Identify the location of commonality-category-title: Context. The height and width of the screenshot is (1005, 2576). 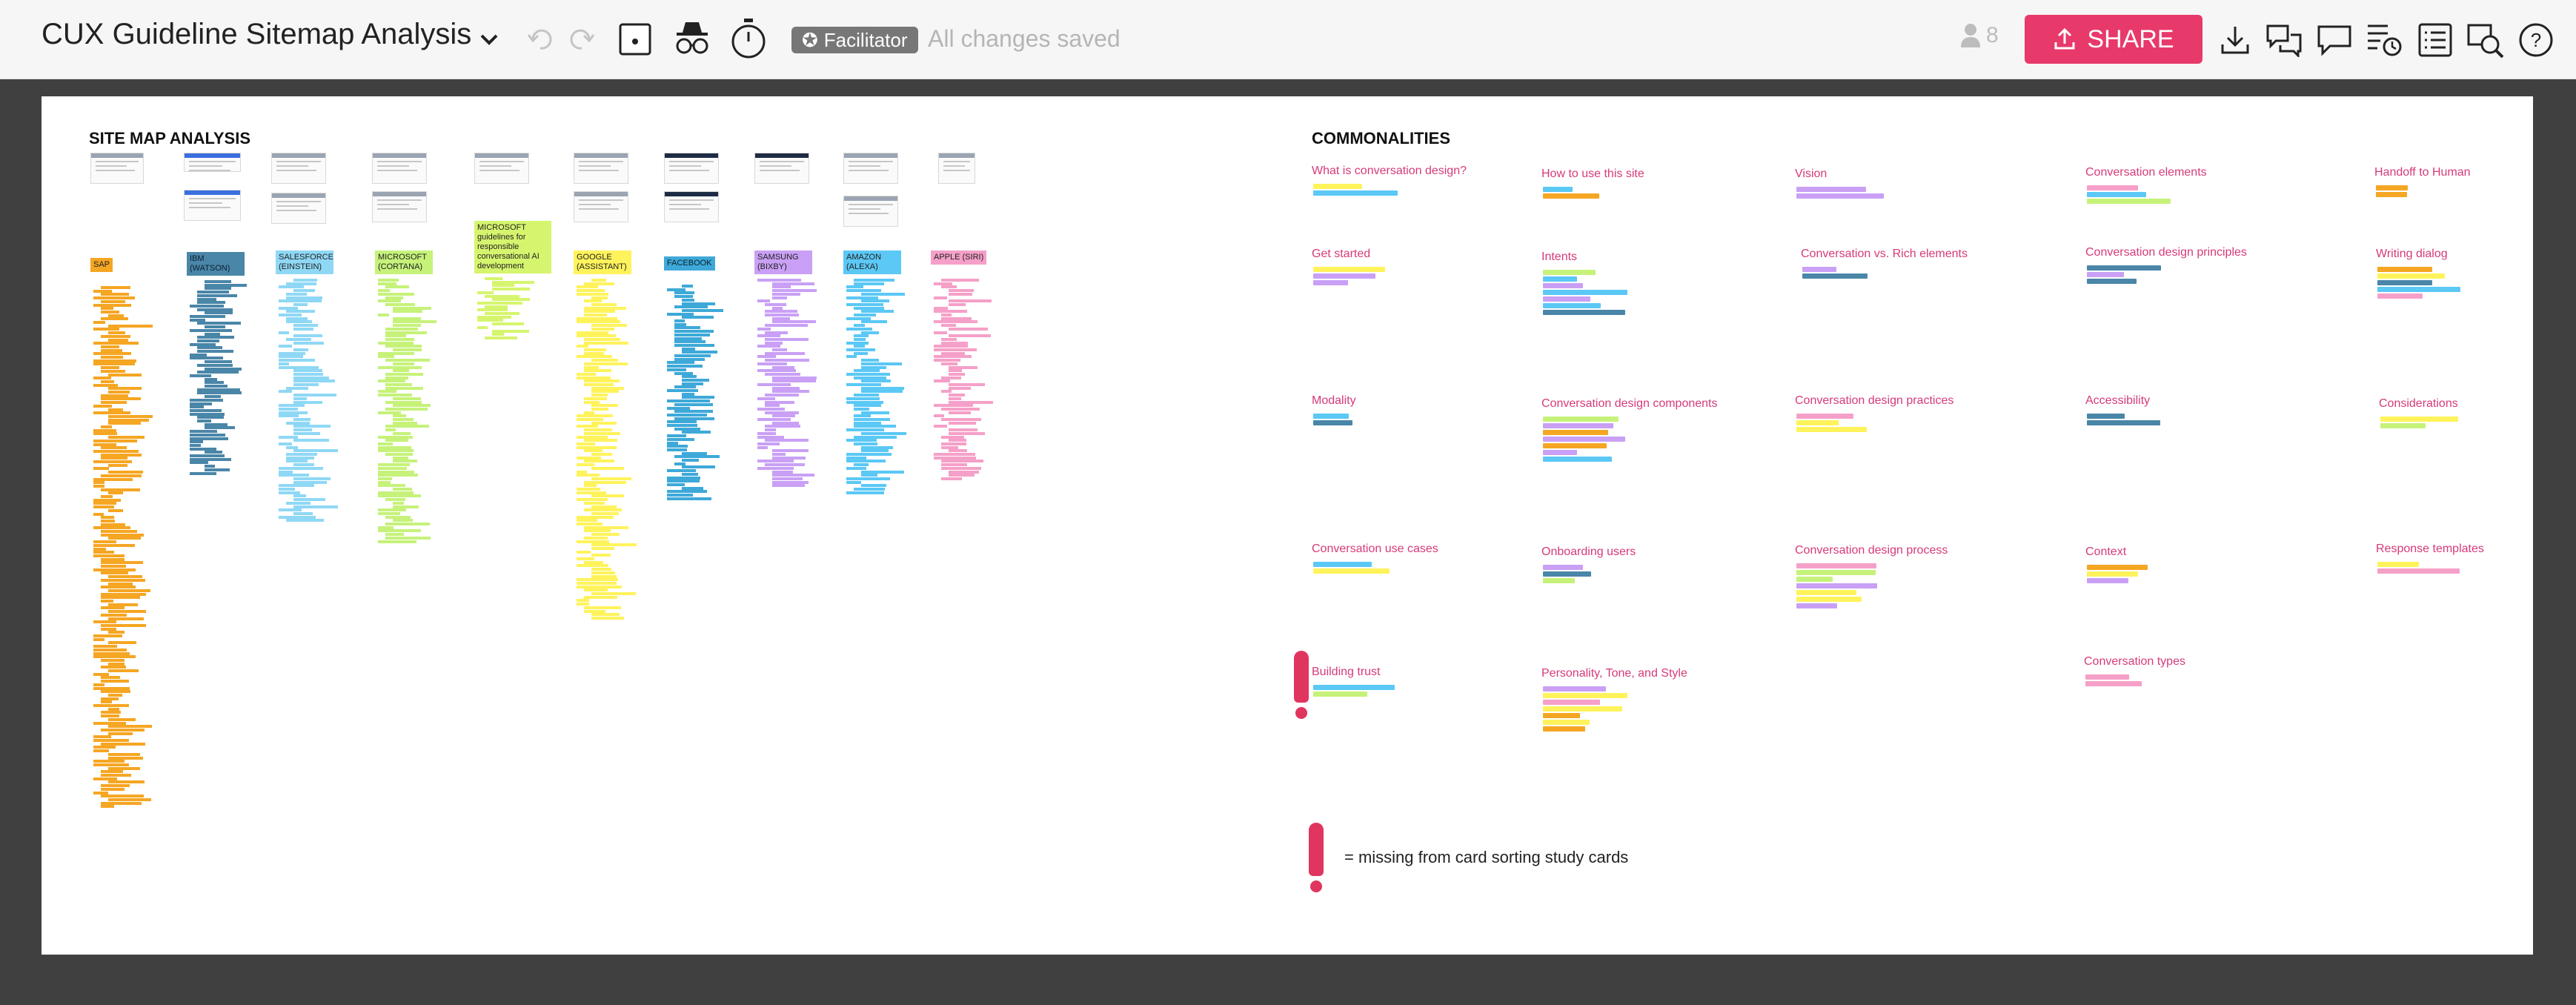
(2105, 552).